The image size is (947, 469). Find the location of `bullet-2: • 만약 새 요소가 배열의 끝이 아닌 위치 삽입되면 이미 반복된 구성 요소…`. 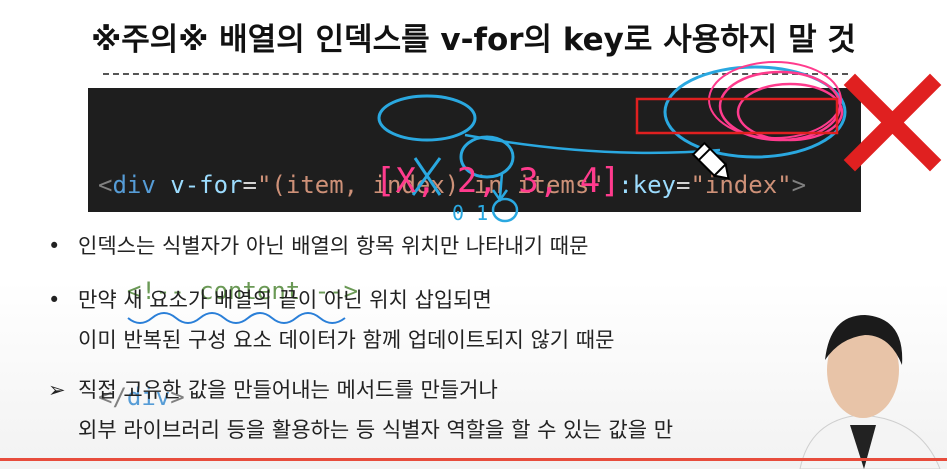

bullet-2: • 만약 새 요소가 배열의 끝이 아닌 위치 삽입되면 이미 반복된 구성 요소… is located at coordinates (331, 320).